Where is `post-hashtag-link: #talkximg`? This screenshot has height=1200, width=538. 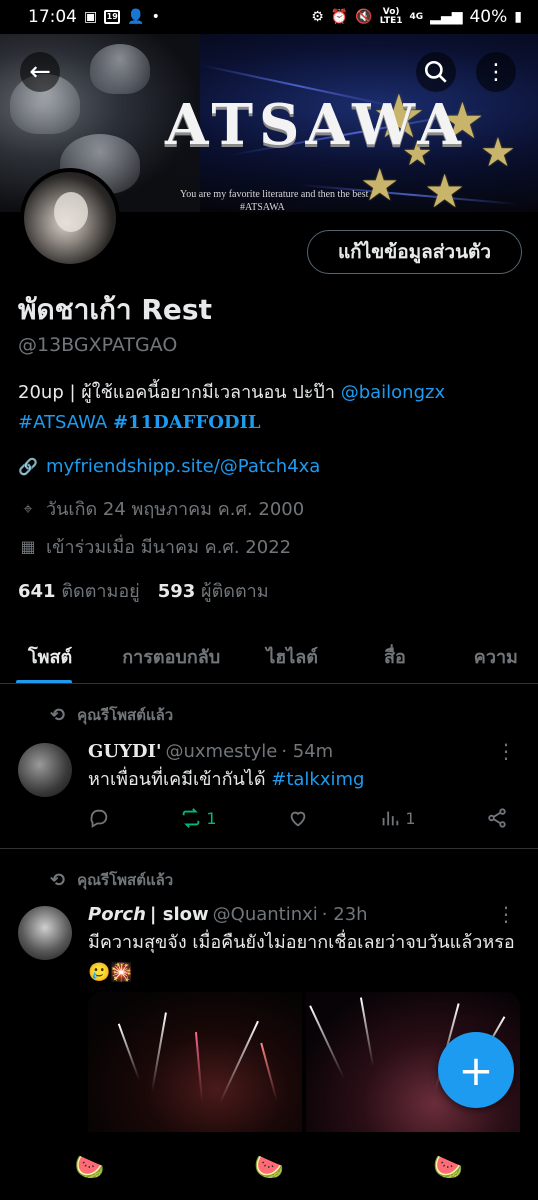 post-hashtag-link: #talkximg is located at coordinates (317, 779).